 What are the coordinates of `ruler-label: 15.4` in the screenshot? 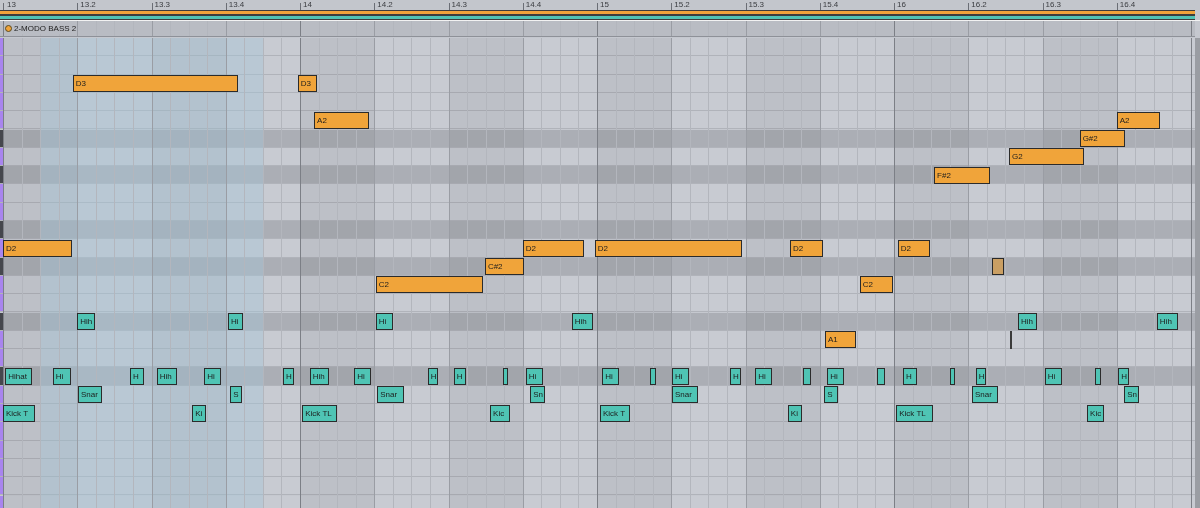 It's located at (830, 5).